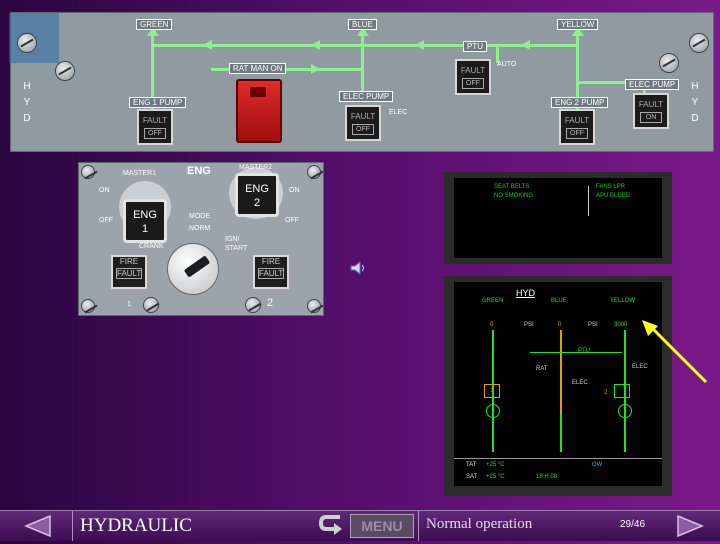 This screenshot has width=720, height=544. Describe the element at coordinates (493, 433) in the screenshot. I see `green-line-low` at that location.